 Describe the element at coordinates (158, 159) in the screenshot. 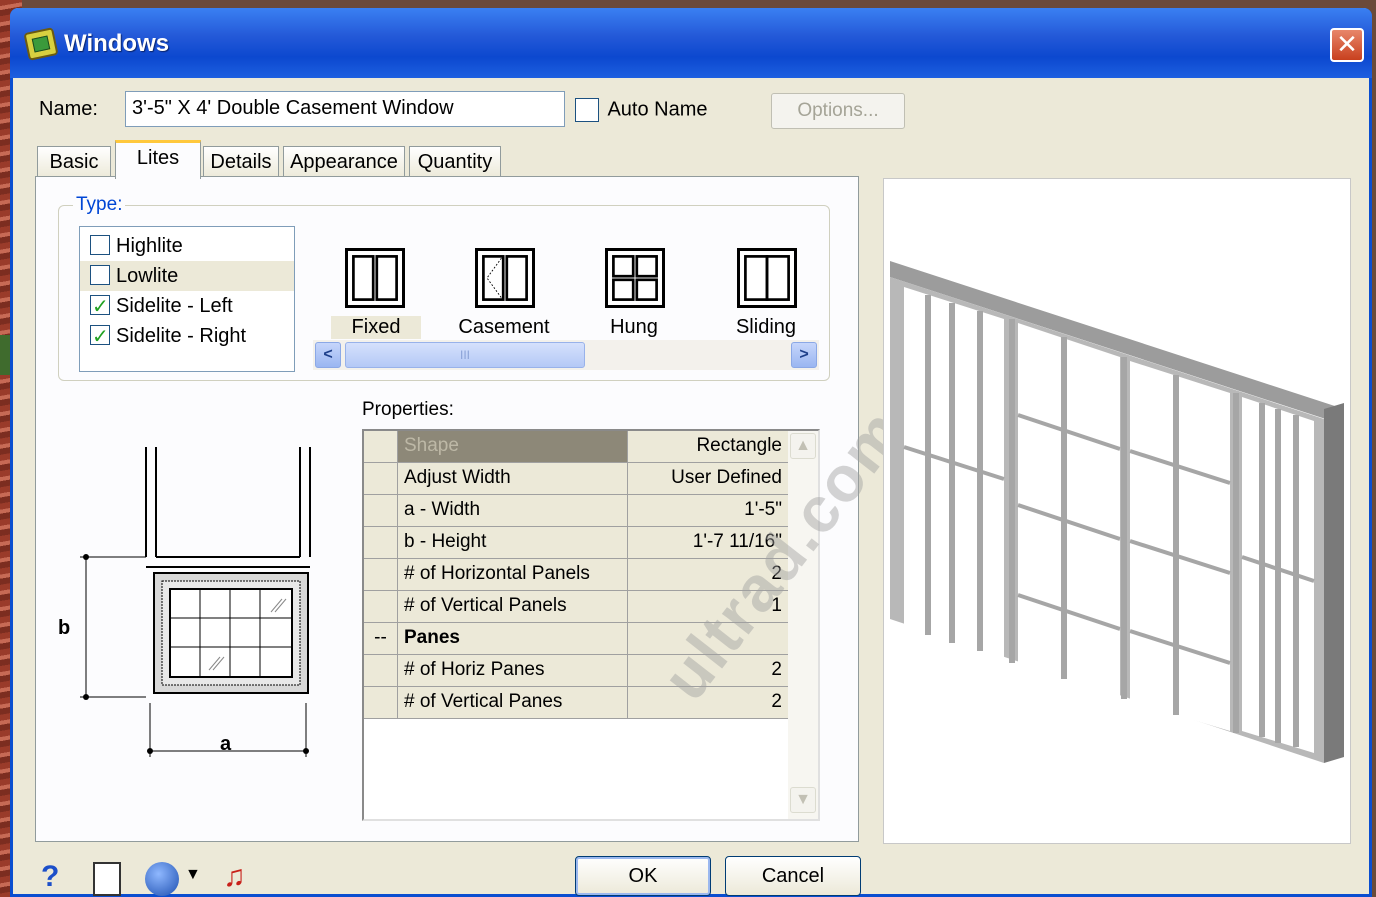

I see `tab-lites: Lites` at that location.